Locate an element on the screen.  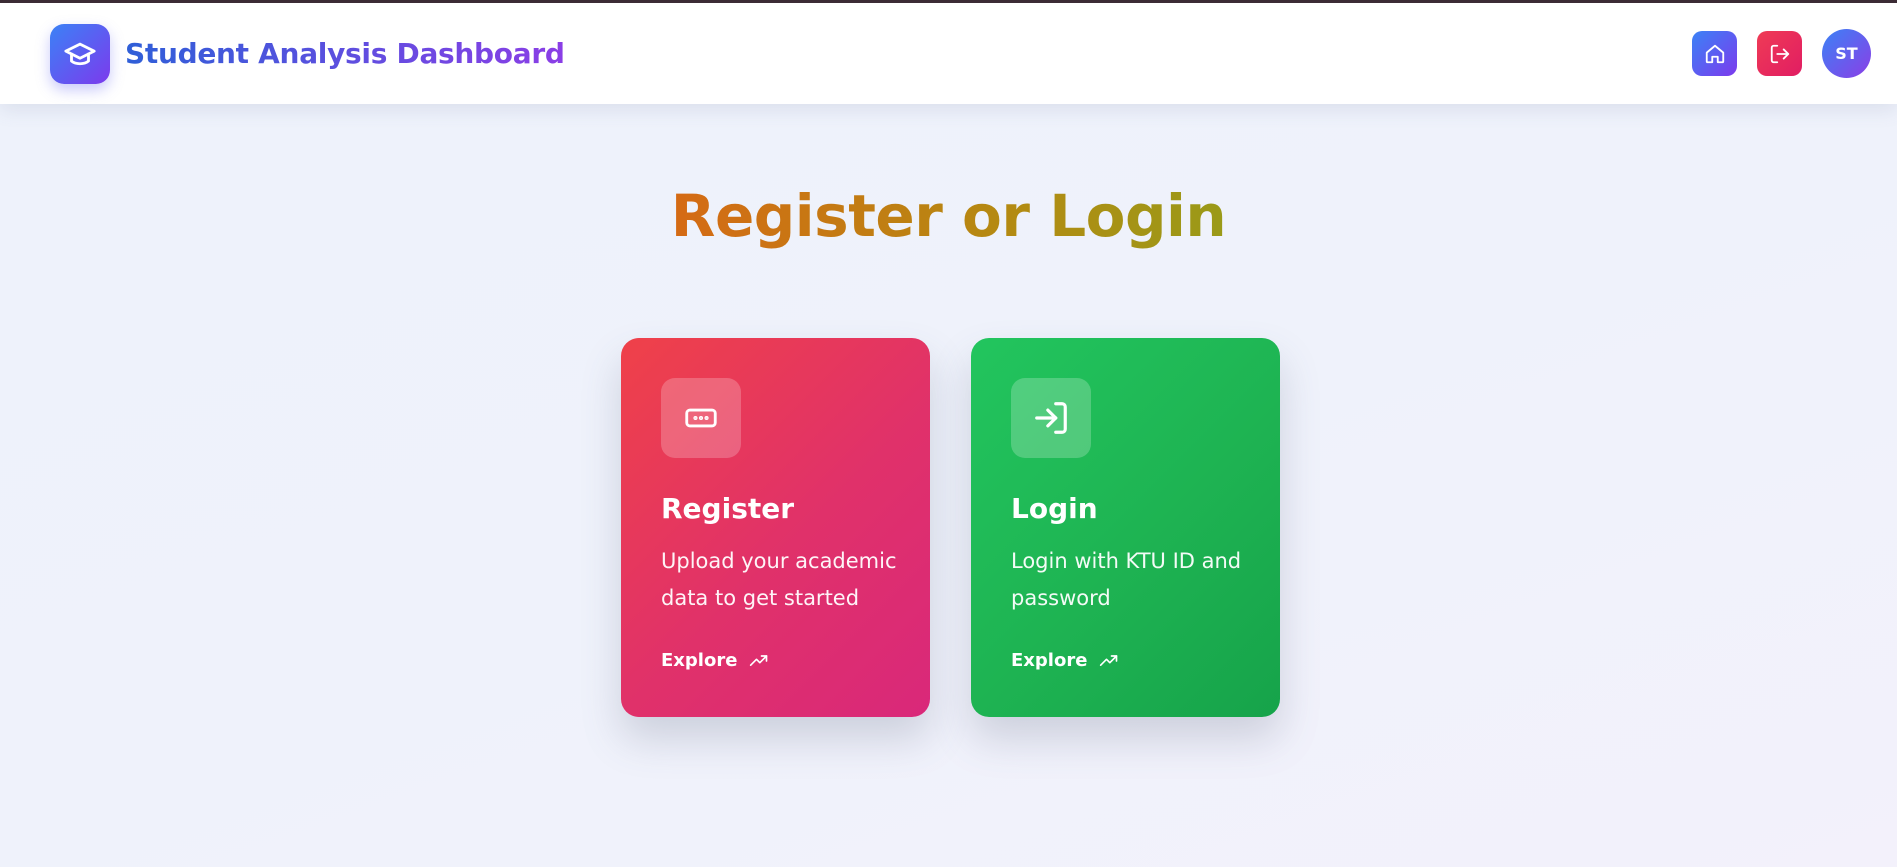
user-avatar: ST is located at coordinates (1846, 53).